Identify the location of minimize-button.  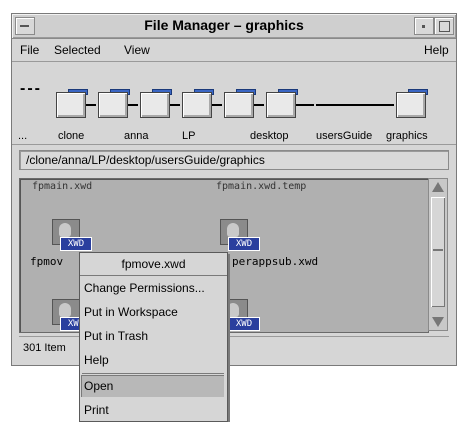
(424, 26).